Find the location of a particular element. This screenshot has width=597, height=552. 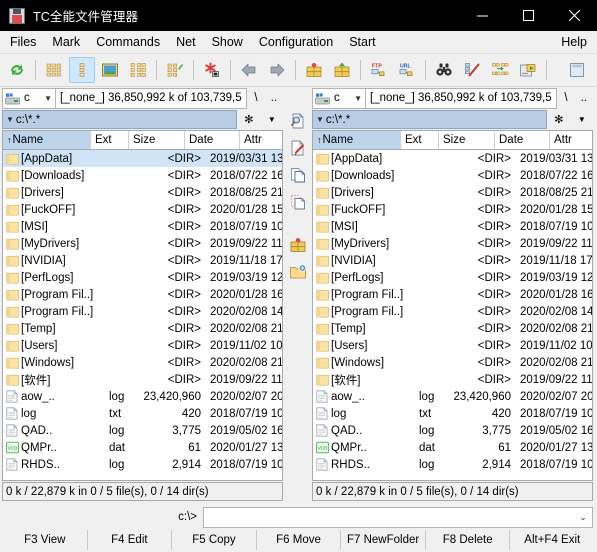

brief-view-icon is located at coordinates (54, 70).